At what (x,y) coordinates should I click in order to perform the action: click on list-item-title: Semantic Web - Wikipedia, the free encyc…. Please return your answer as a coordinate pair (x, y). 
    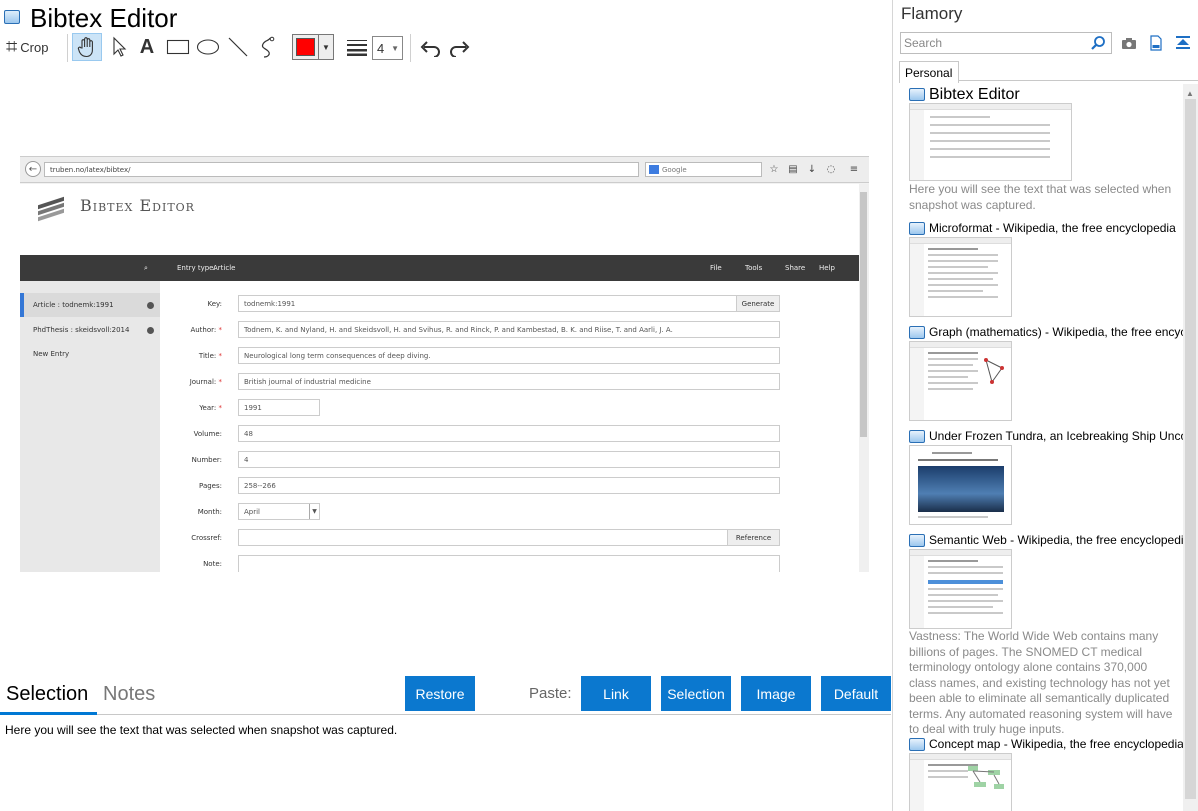
    Looking at the image, I should click on (1056, 540).